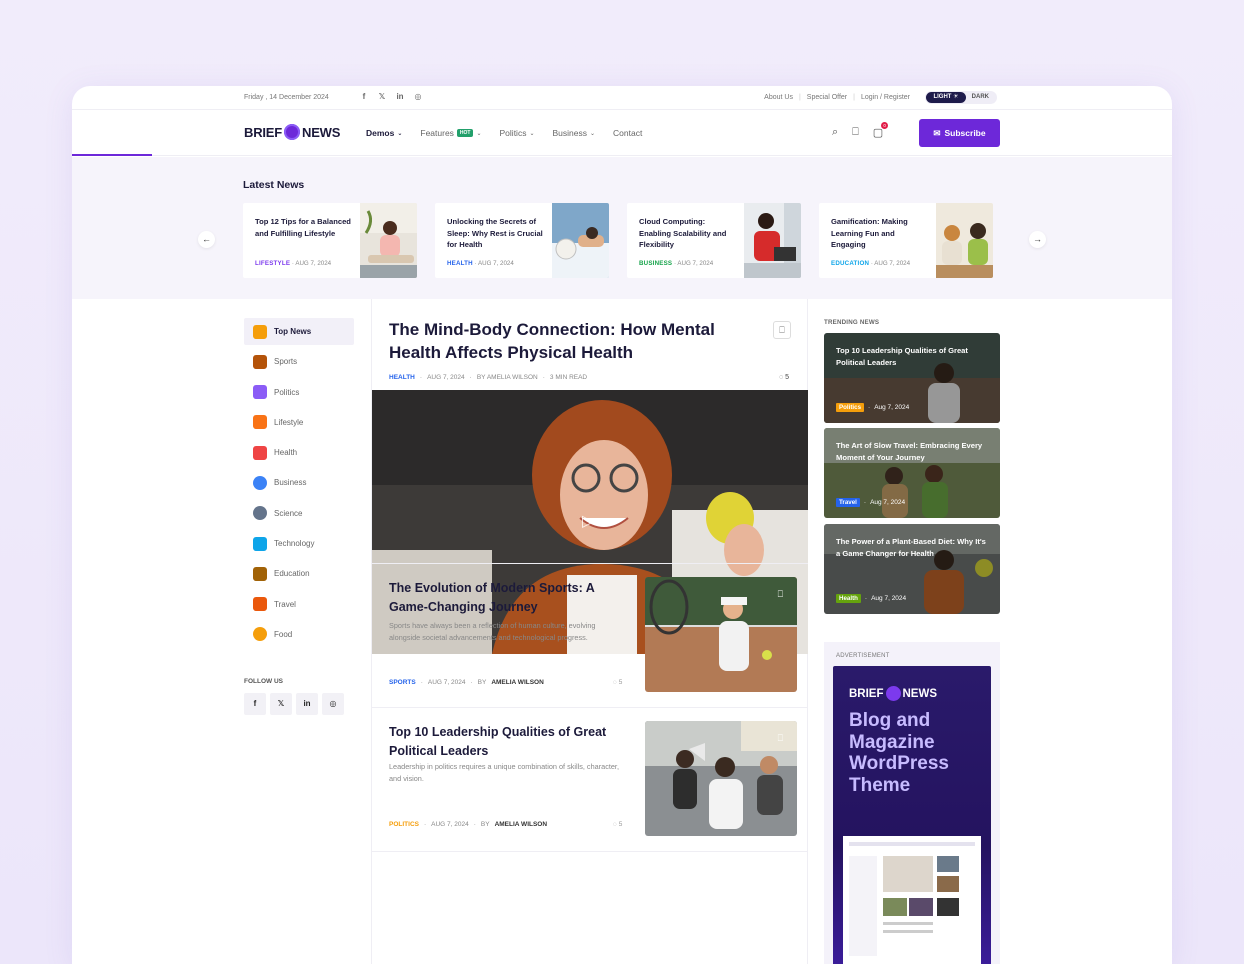  I want to click on trending-category: Health, so click(848, 598).